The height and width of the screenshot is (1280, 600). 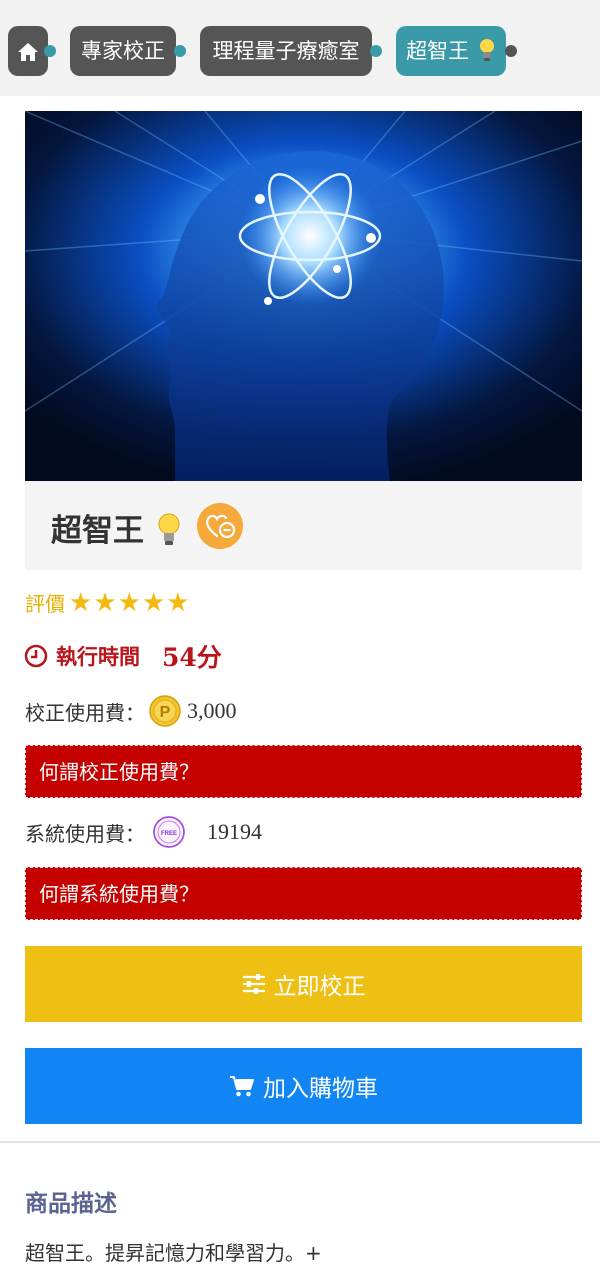 I want to click on execution-time-value: 54分, so click(x=192, y=657).